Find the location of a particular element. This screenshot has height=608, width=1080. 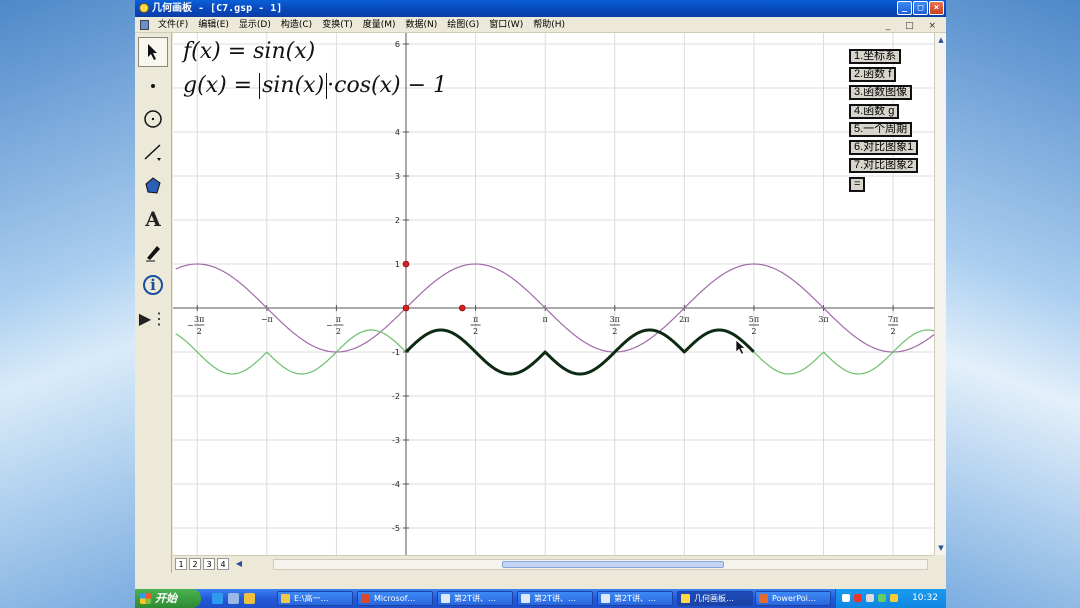

page-tab-1: 1 is located at coordinates (181, 564).